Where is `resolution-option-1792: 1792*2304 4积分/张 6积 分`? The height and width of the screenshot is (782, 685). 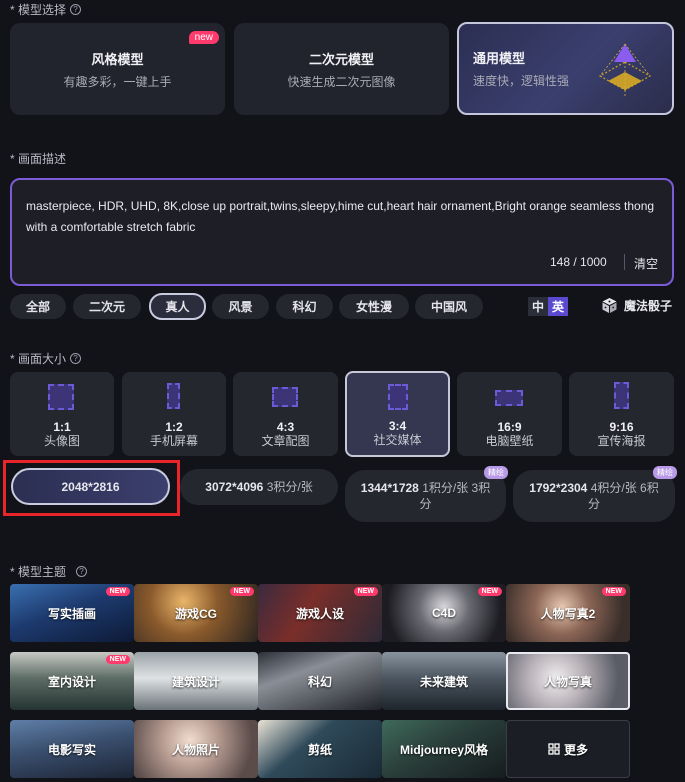
resolution-option-1792: 1792*2304 4积分/张 6积 分 is located at coordinates (594, 496).